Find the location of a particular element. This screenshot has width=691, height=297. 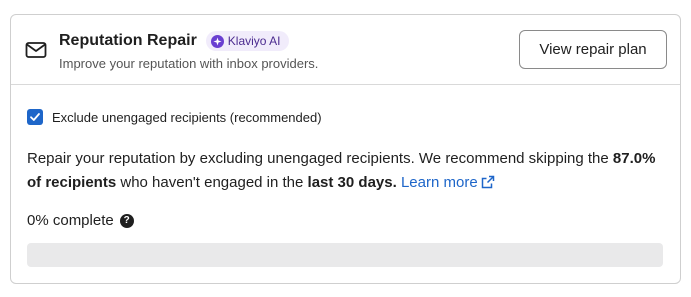

progress-row: 0% complete ? is located at coordinates (80, 220).